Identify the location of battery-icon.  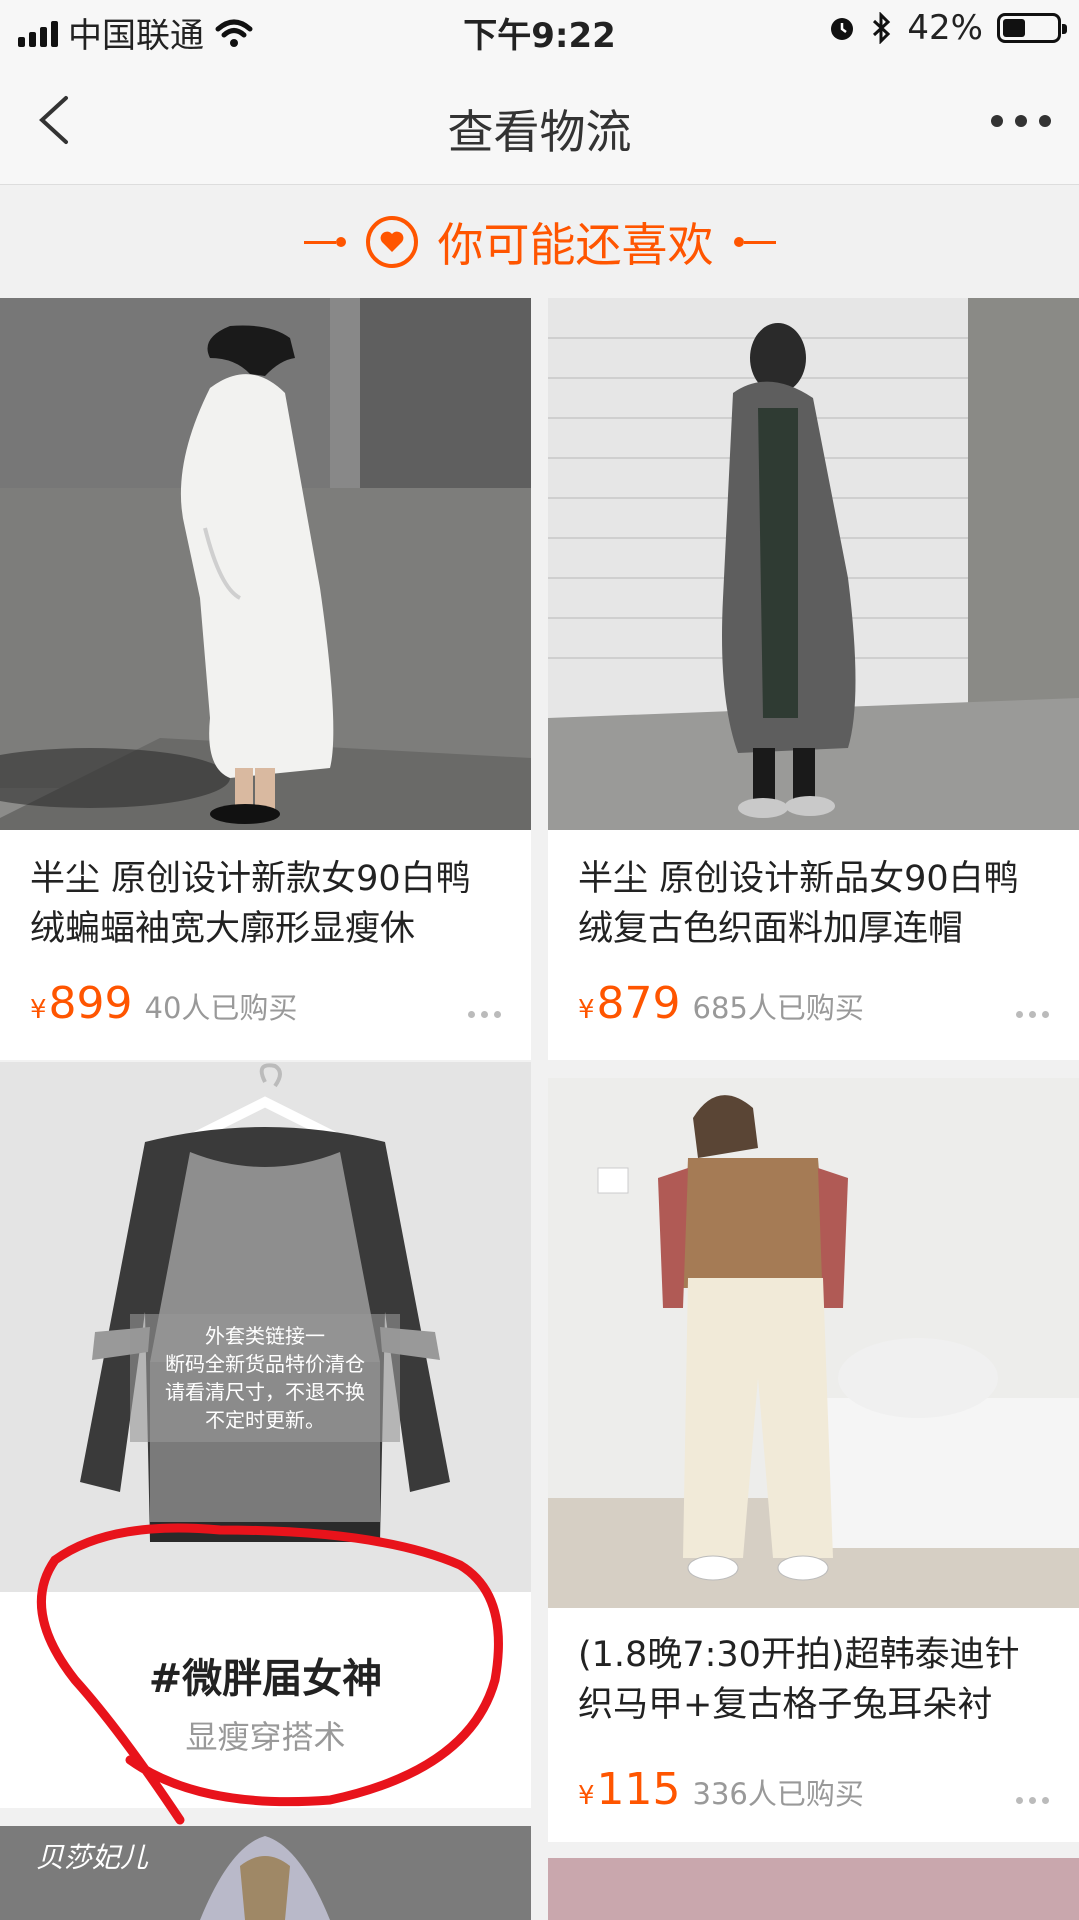
(1032, 28).